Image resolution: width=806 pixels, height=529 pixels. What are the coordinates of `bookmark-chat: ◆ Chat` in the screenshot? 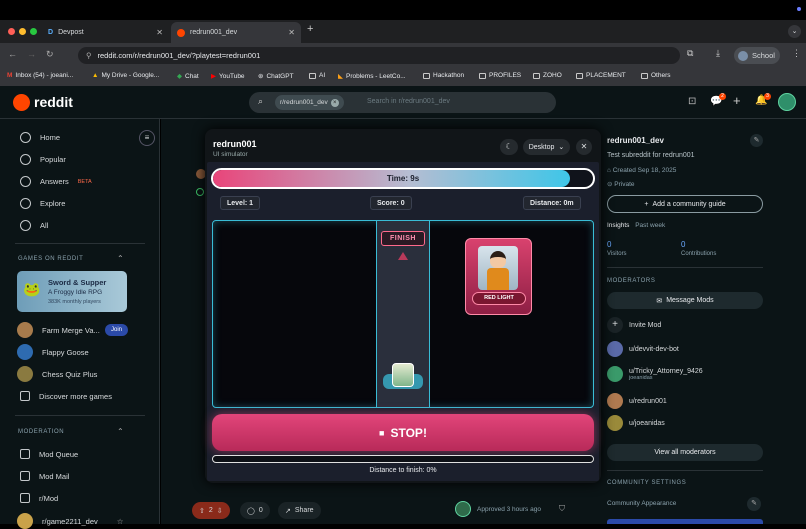 It's located at (188, 76).